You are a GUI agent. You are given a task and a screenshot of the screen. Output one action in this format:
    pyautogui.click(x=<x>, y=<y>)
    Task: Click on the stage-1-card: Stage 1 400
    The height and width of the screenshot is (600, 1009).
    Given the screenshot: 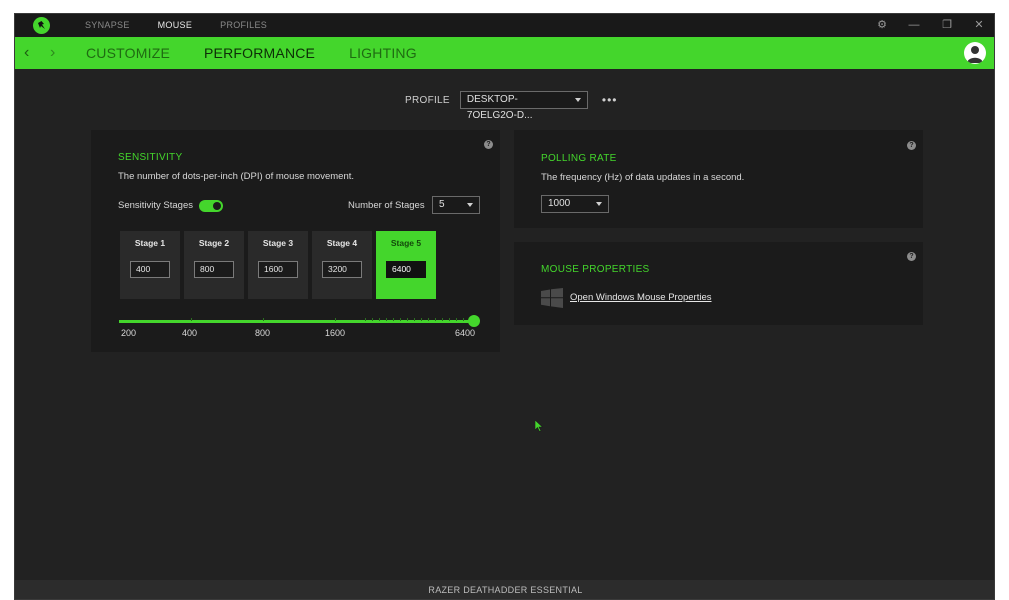 What is the action you would take?
    pyautogui.click(x=150, y=265)
    